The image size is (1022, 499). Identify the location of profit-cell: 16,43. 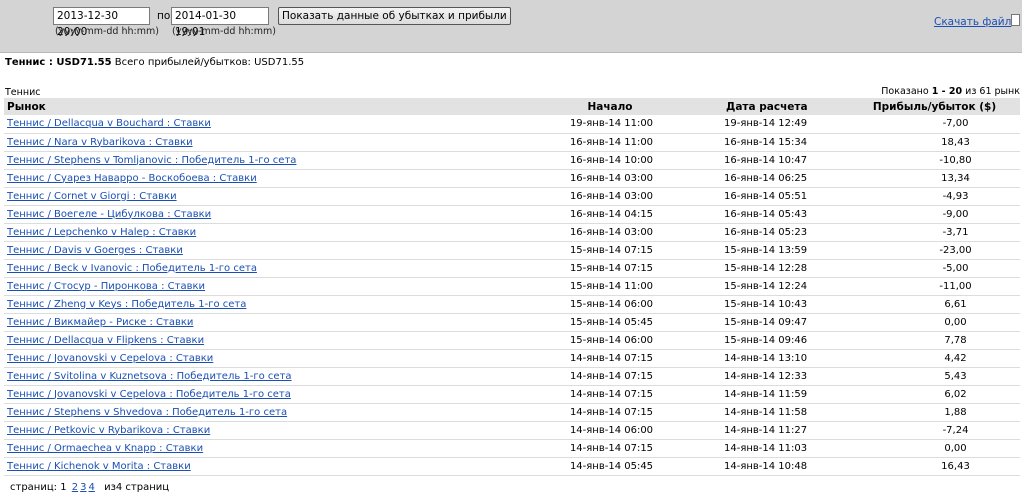
(934, 466).